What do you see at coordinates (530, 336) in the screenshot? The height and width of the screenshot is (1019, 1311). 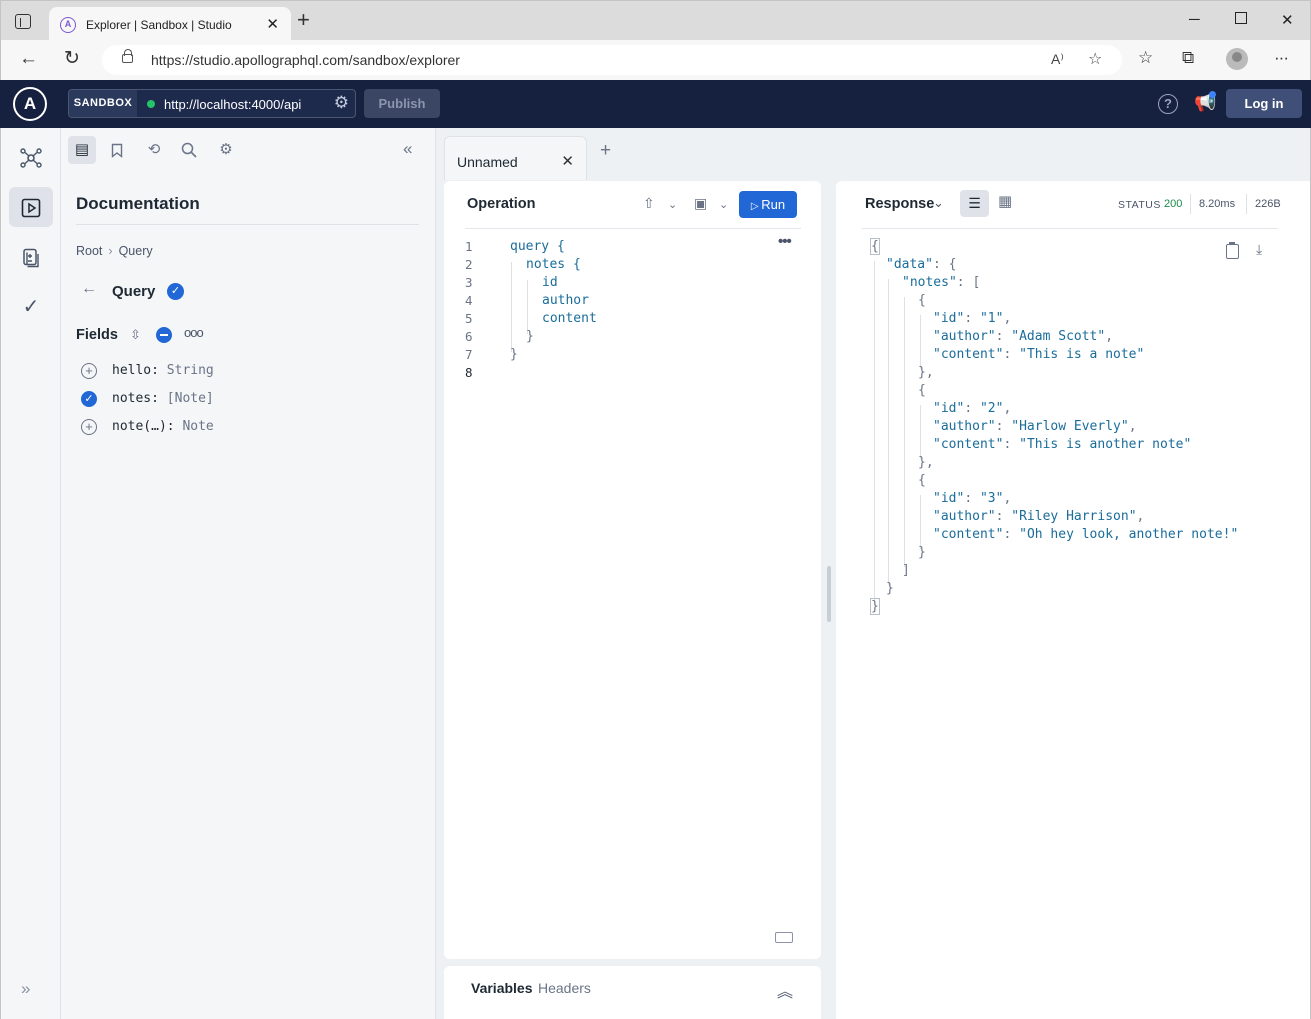 I see `code-line: }` at bounding box center [530, 336].